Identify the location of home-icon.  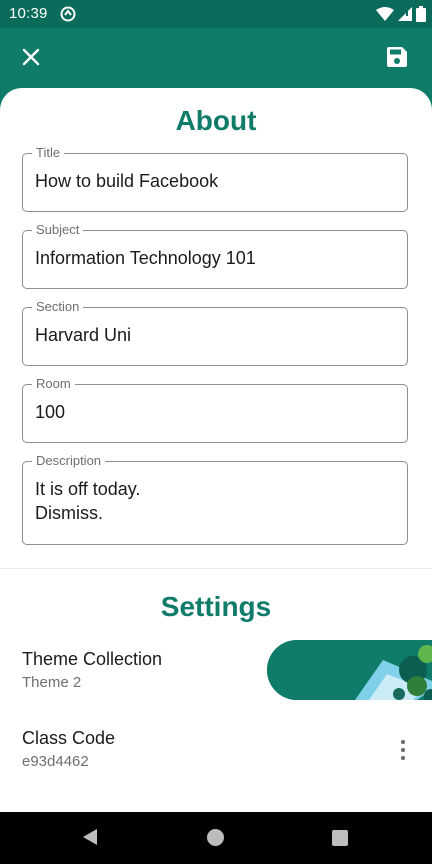
(215, 837).